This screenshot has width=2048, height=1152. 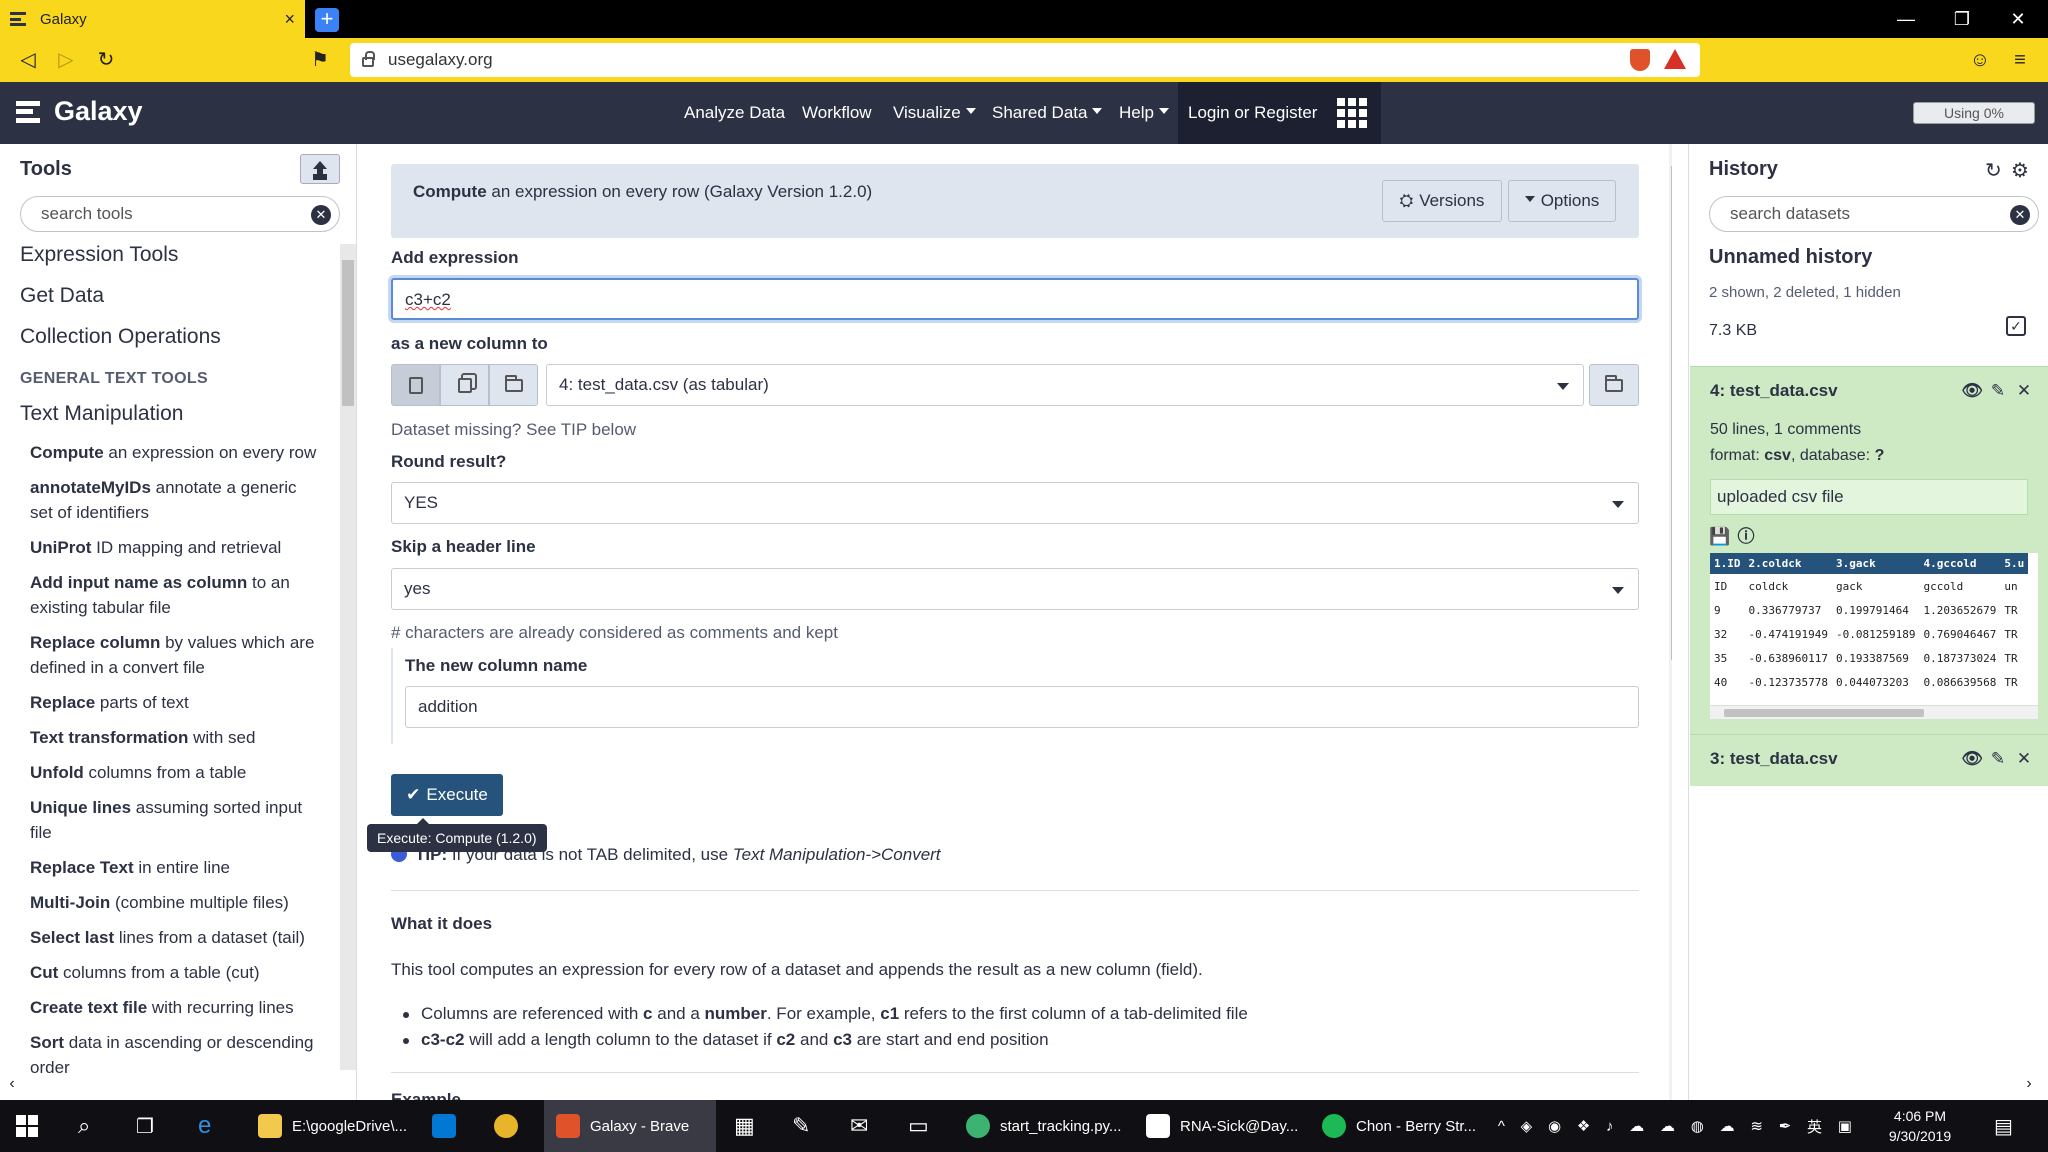 I want to click on tray-app-icon: ◉, so click(x=1554, y=1126).